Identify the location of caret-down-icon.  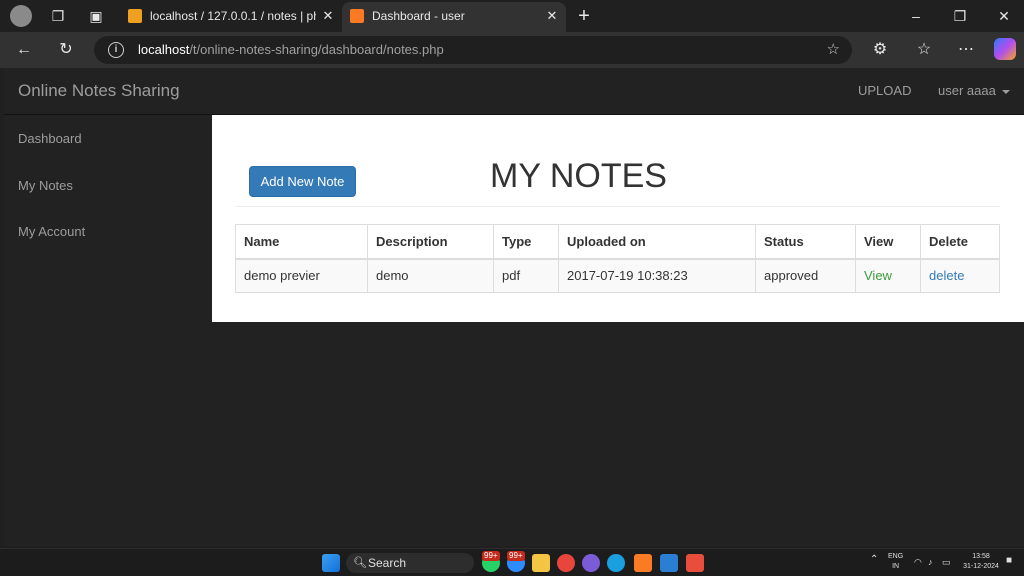
(1005, 91).